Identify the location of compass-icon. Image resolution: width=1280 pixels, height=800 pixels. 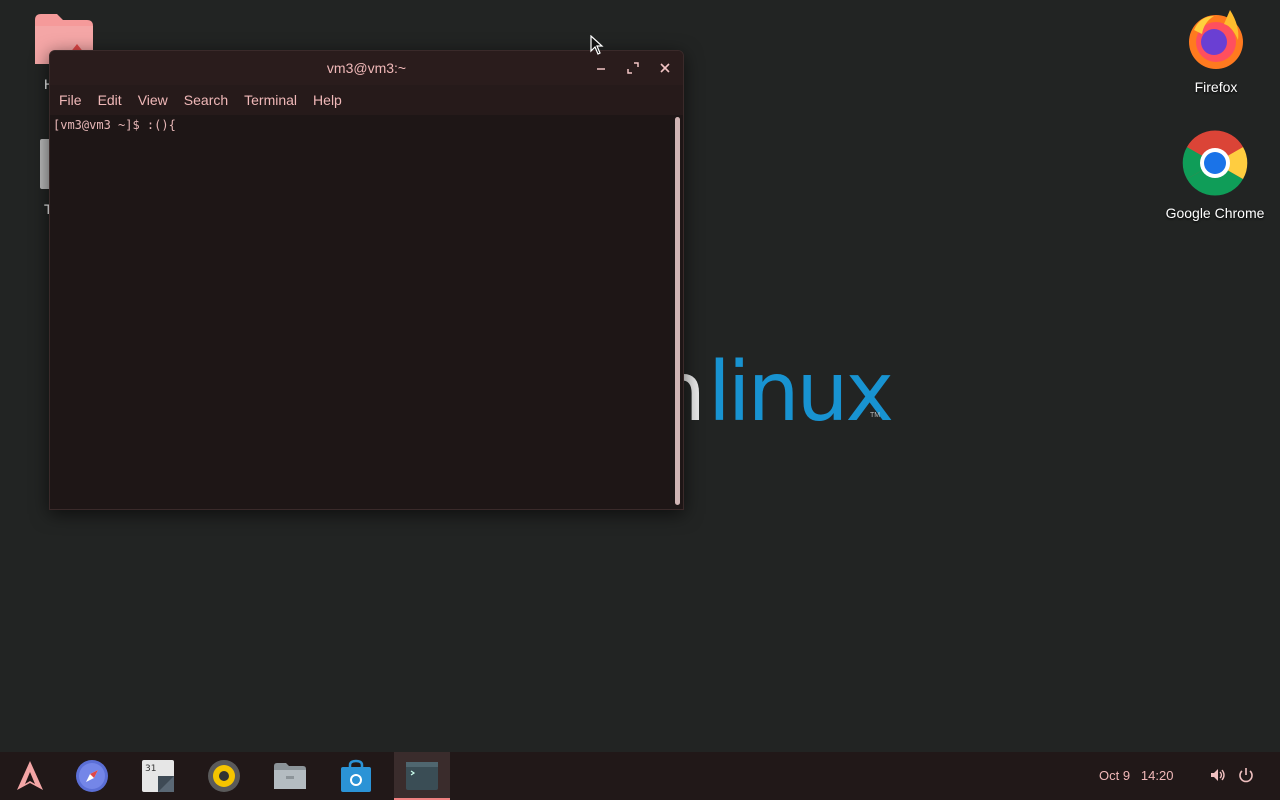
(92, 776).